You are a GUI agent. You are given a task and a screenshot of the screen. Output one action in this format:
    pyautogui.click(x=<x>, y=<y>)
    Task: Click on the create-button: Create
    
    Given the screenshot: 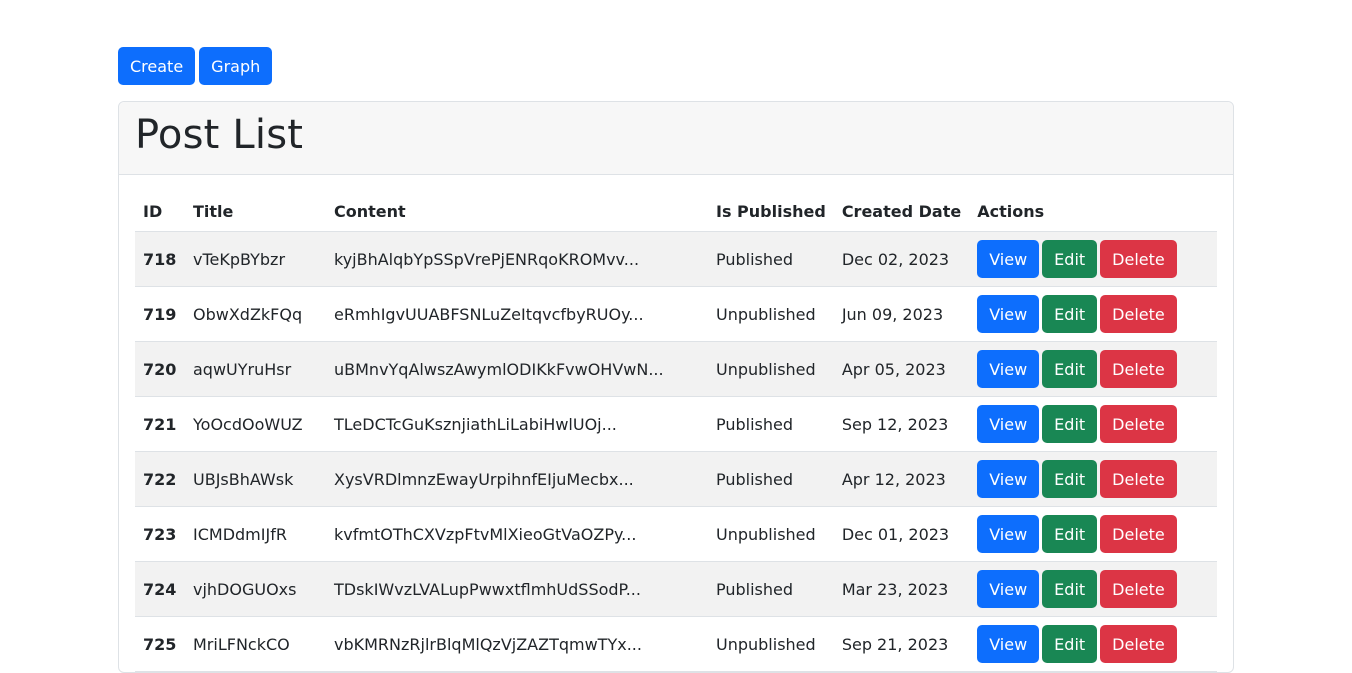 What is the action you would take?
    pyautogui.click(x=157, y=66)
    